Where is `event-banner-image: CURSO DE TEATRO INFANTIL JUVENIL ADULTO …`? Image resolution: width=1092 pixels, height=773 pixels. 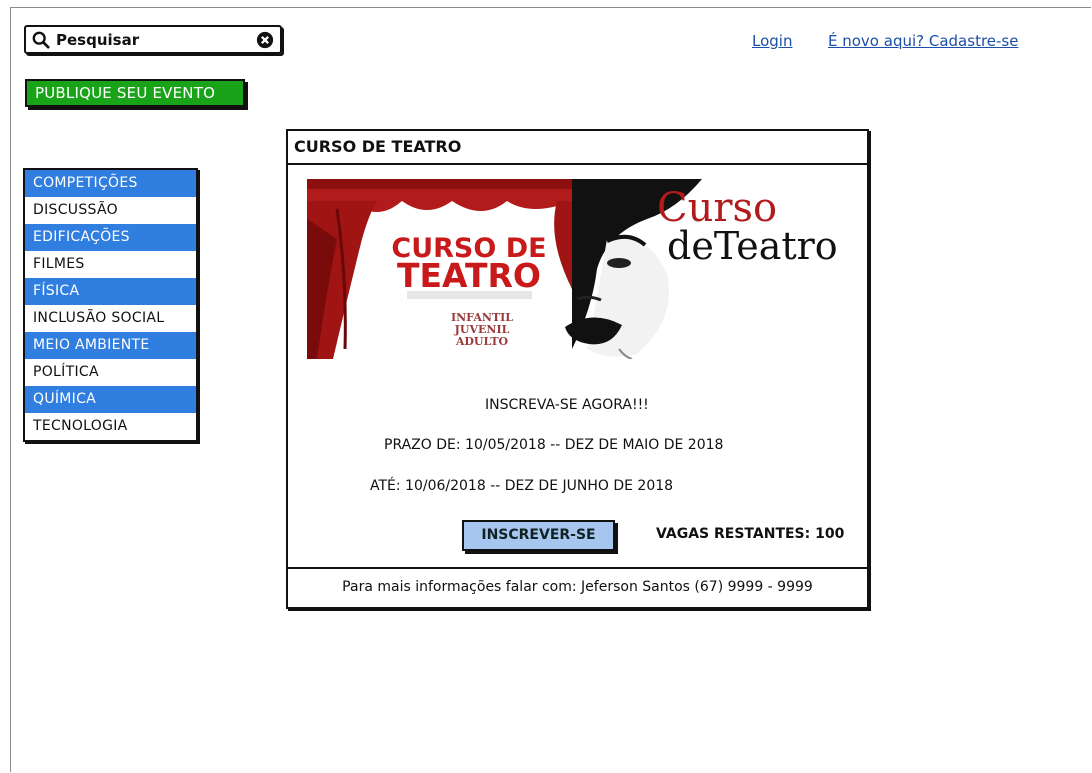
event-banner-image: CURSO DE TEATRO INFANTIL JUVENIL ADULTO … is located at coordinates (580, 269).